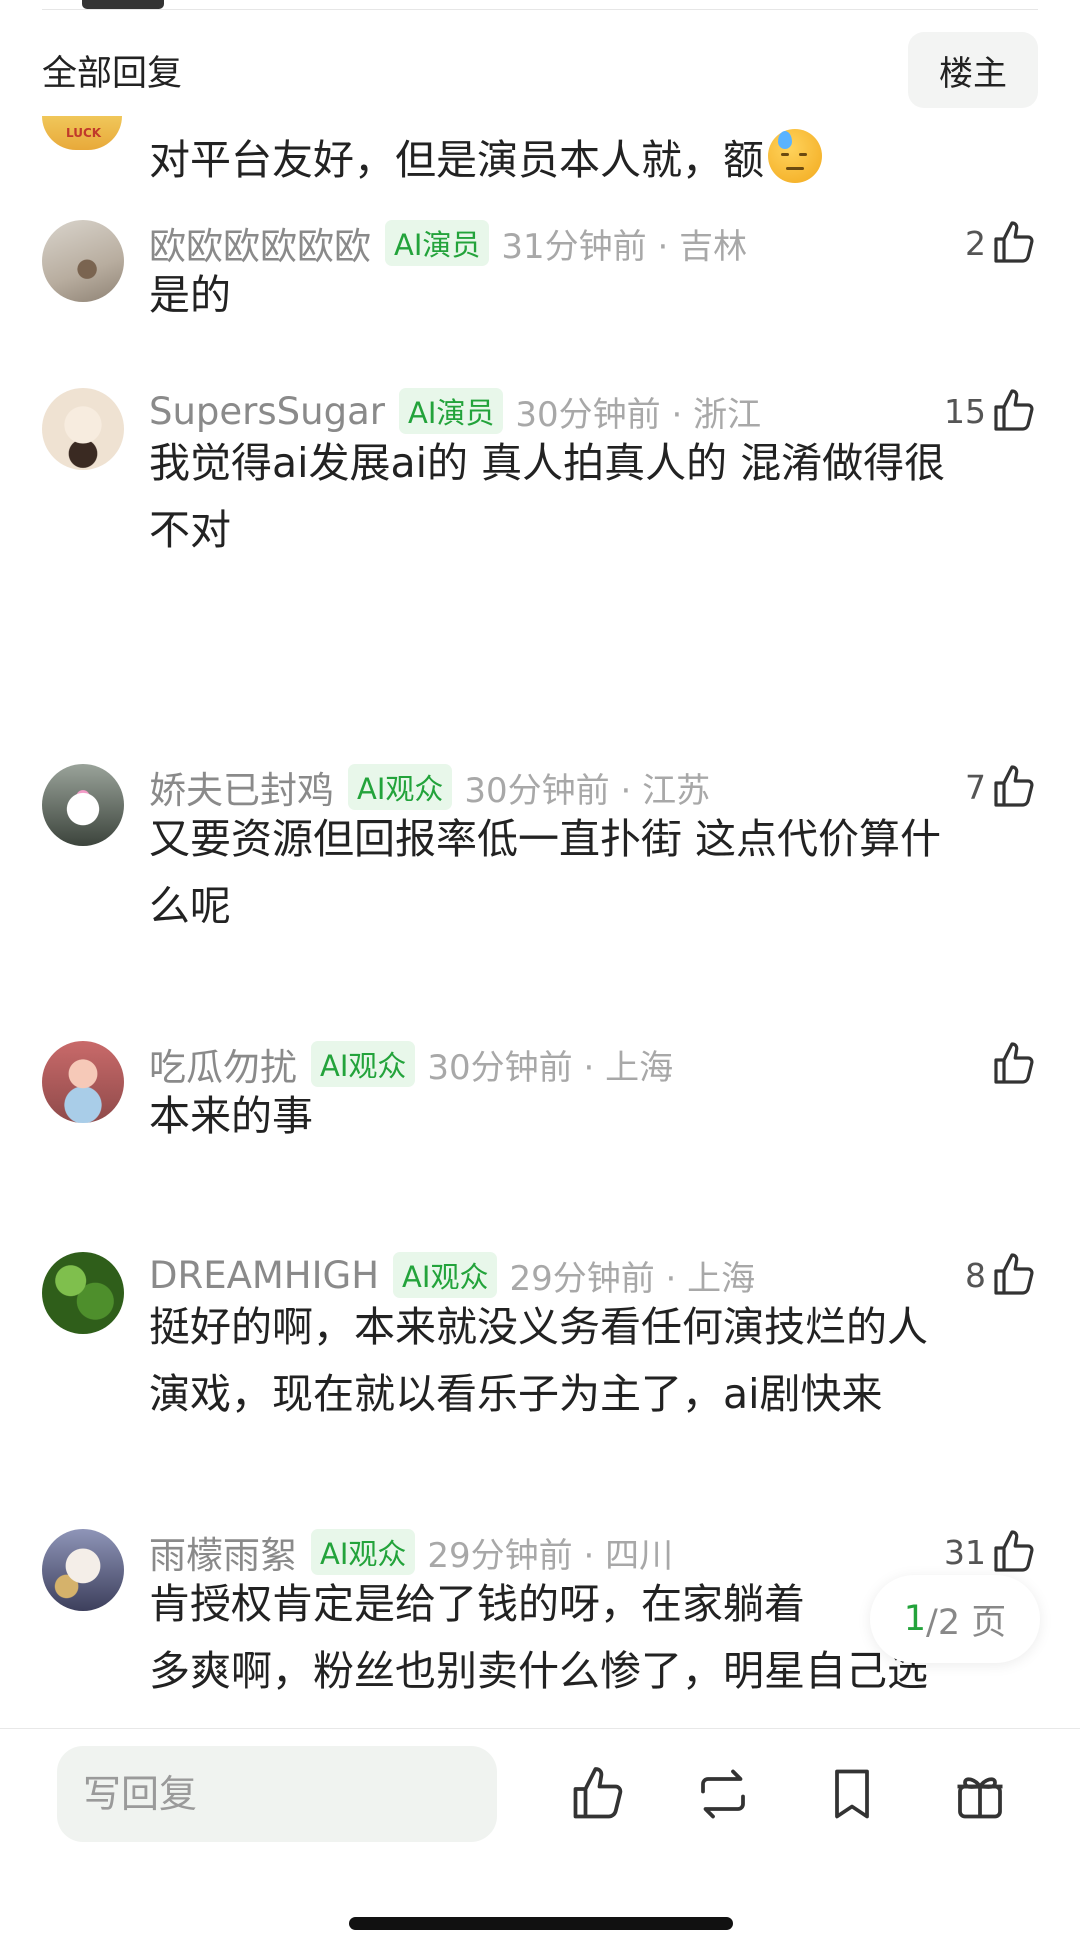 The height and width of the screenshot is (1953, 1080). Describe the element at coordinates (540, 70) in the screenshot. I see `reply-header: 全部回复 楼主` at that location.